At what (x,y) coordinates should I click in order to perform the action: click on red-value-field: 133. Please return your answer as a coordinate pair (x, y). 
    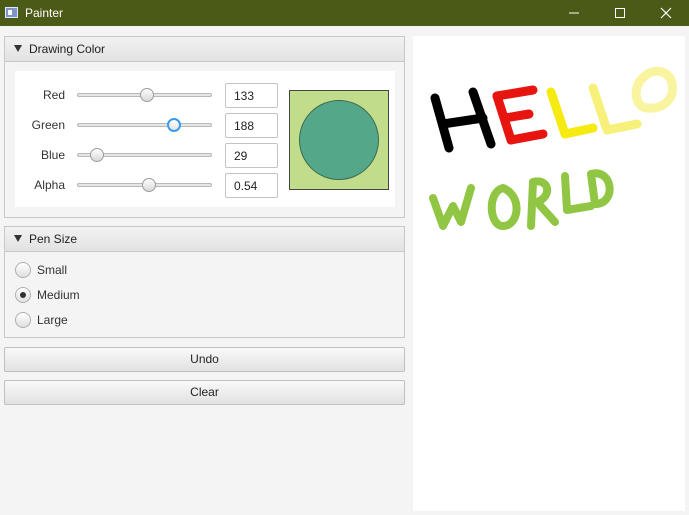
    Looking at the image, I should click on (251, 95).